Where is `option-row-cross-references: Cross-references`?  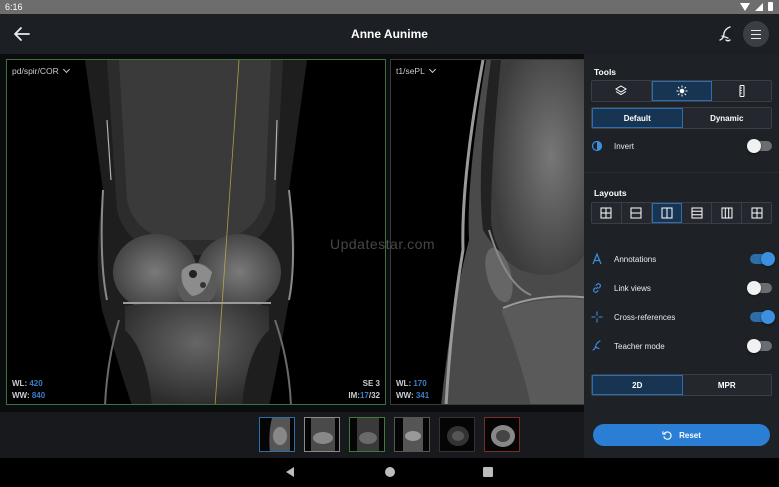
option-row-cross-references: Cross-references is located at coordinates (683, 317).